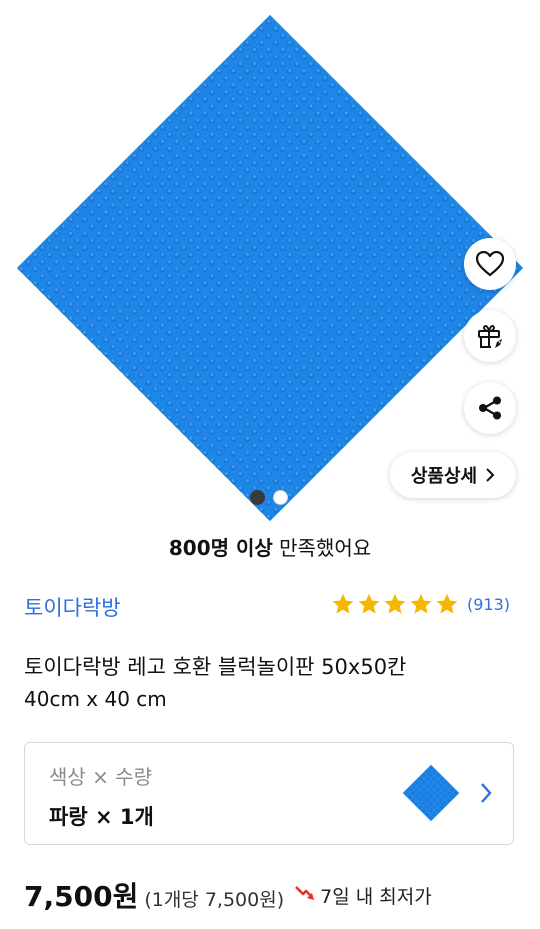 This screenshot has width=540, height=929. What do you see at coordinates (431, 793) in the screenshot?
I see `option-thumbnail` at bounding box center [431, 793].